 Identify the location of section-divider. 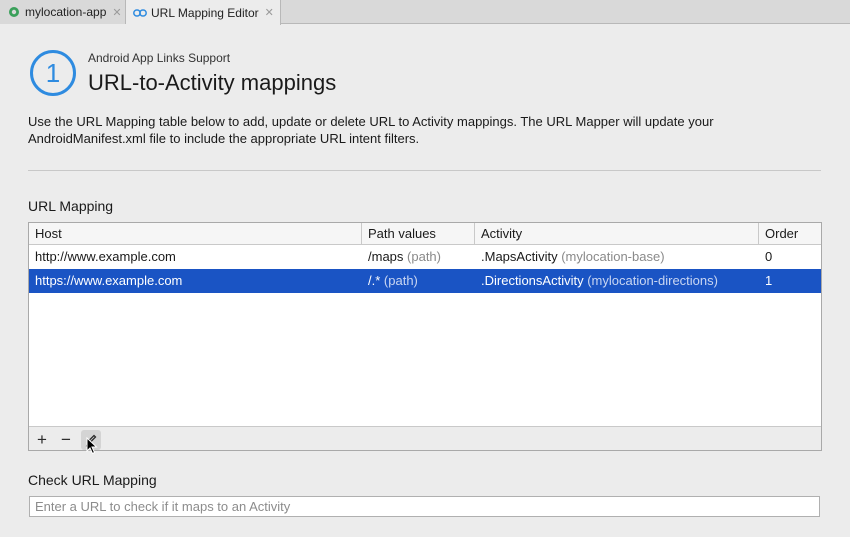
(424, 170).